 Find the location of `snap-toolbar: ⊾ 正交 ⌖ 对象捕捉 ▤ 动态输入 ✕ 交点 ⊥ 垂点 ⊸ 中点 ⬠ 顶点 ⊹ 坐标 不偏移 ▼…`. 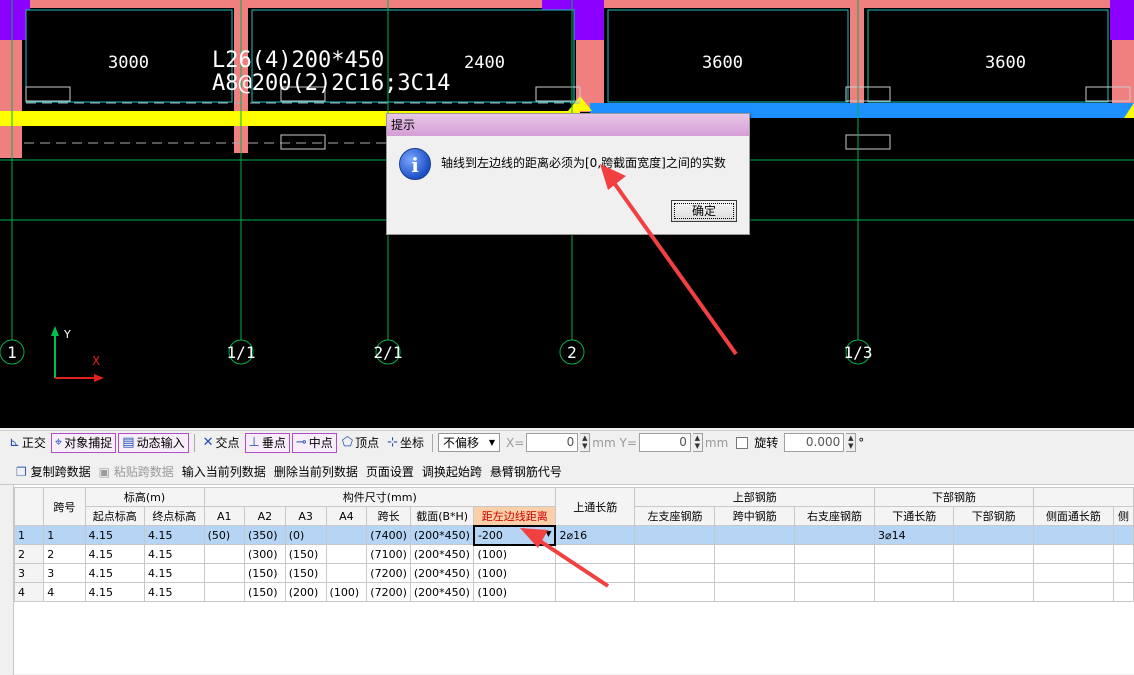

snap-toolbar: ⊾ 正交 ⌖ 对象捕捉 ▤ 动态输入 ✕ 交点 ⊥ 垂点 ⊸ 中点 ⬠ 顶点 ⊹ 坐标 不偏移 ▼… is located at coordinates (567, 442).